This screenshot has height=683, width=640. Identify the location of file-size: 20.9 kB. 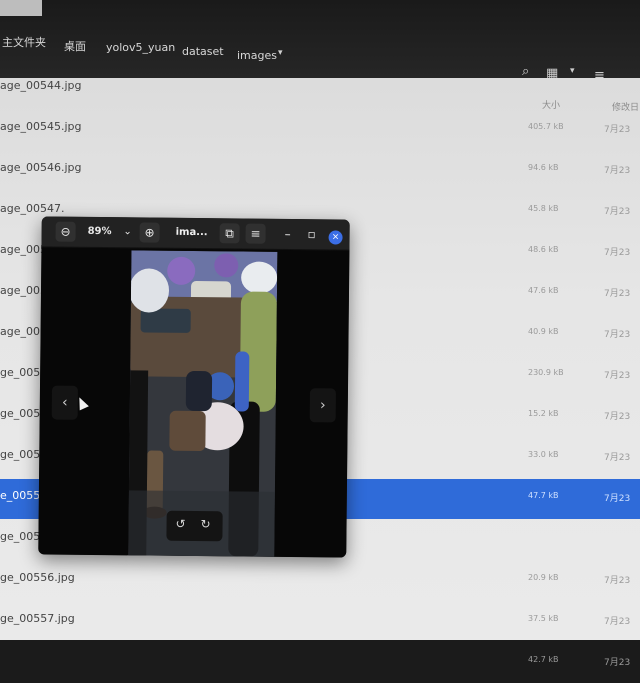
(543, 577).